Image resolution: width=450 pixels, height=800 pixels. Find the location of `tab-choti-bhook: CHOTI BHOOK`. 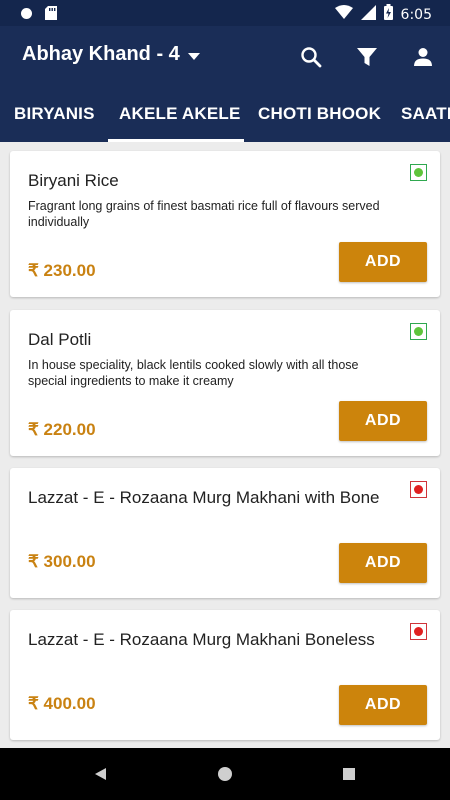

tab-choti-bhook: CHOTI BHOOK is located at coordinates (319, 115).